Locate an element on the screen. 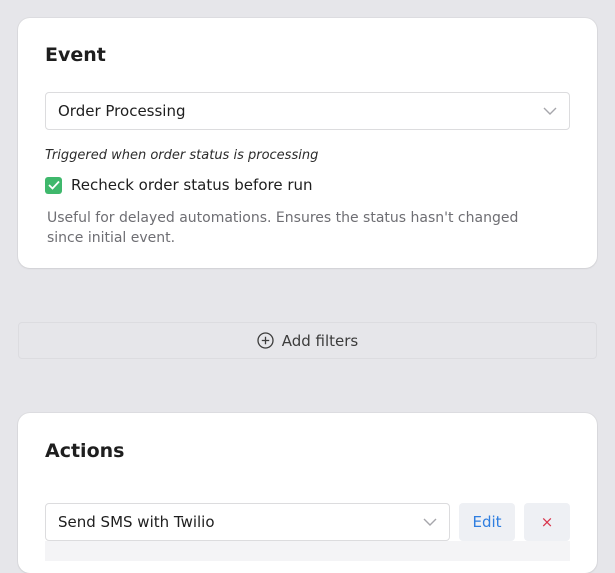  check-icon is located at coordinates (53, 185).